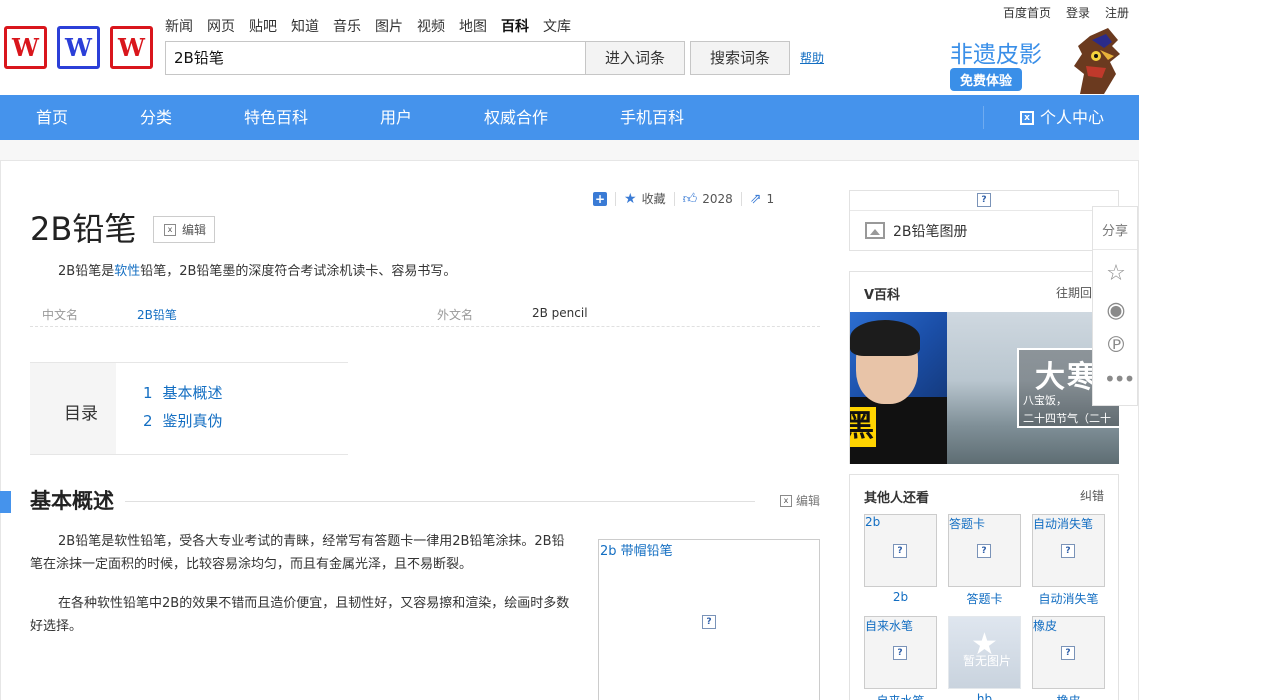 The height and width of the screenshot is (700, 1280). I want to click on vbaike-title: V百科, so click(882, 295).